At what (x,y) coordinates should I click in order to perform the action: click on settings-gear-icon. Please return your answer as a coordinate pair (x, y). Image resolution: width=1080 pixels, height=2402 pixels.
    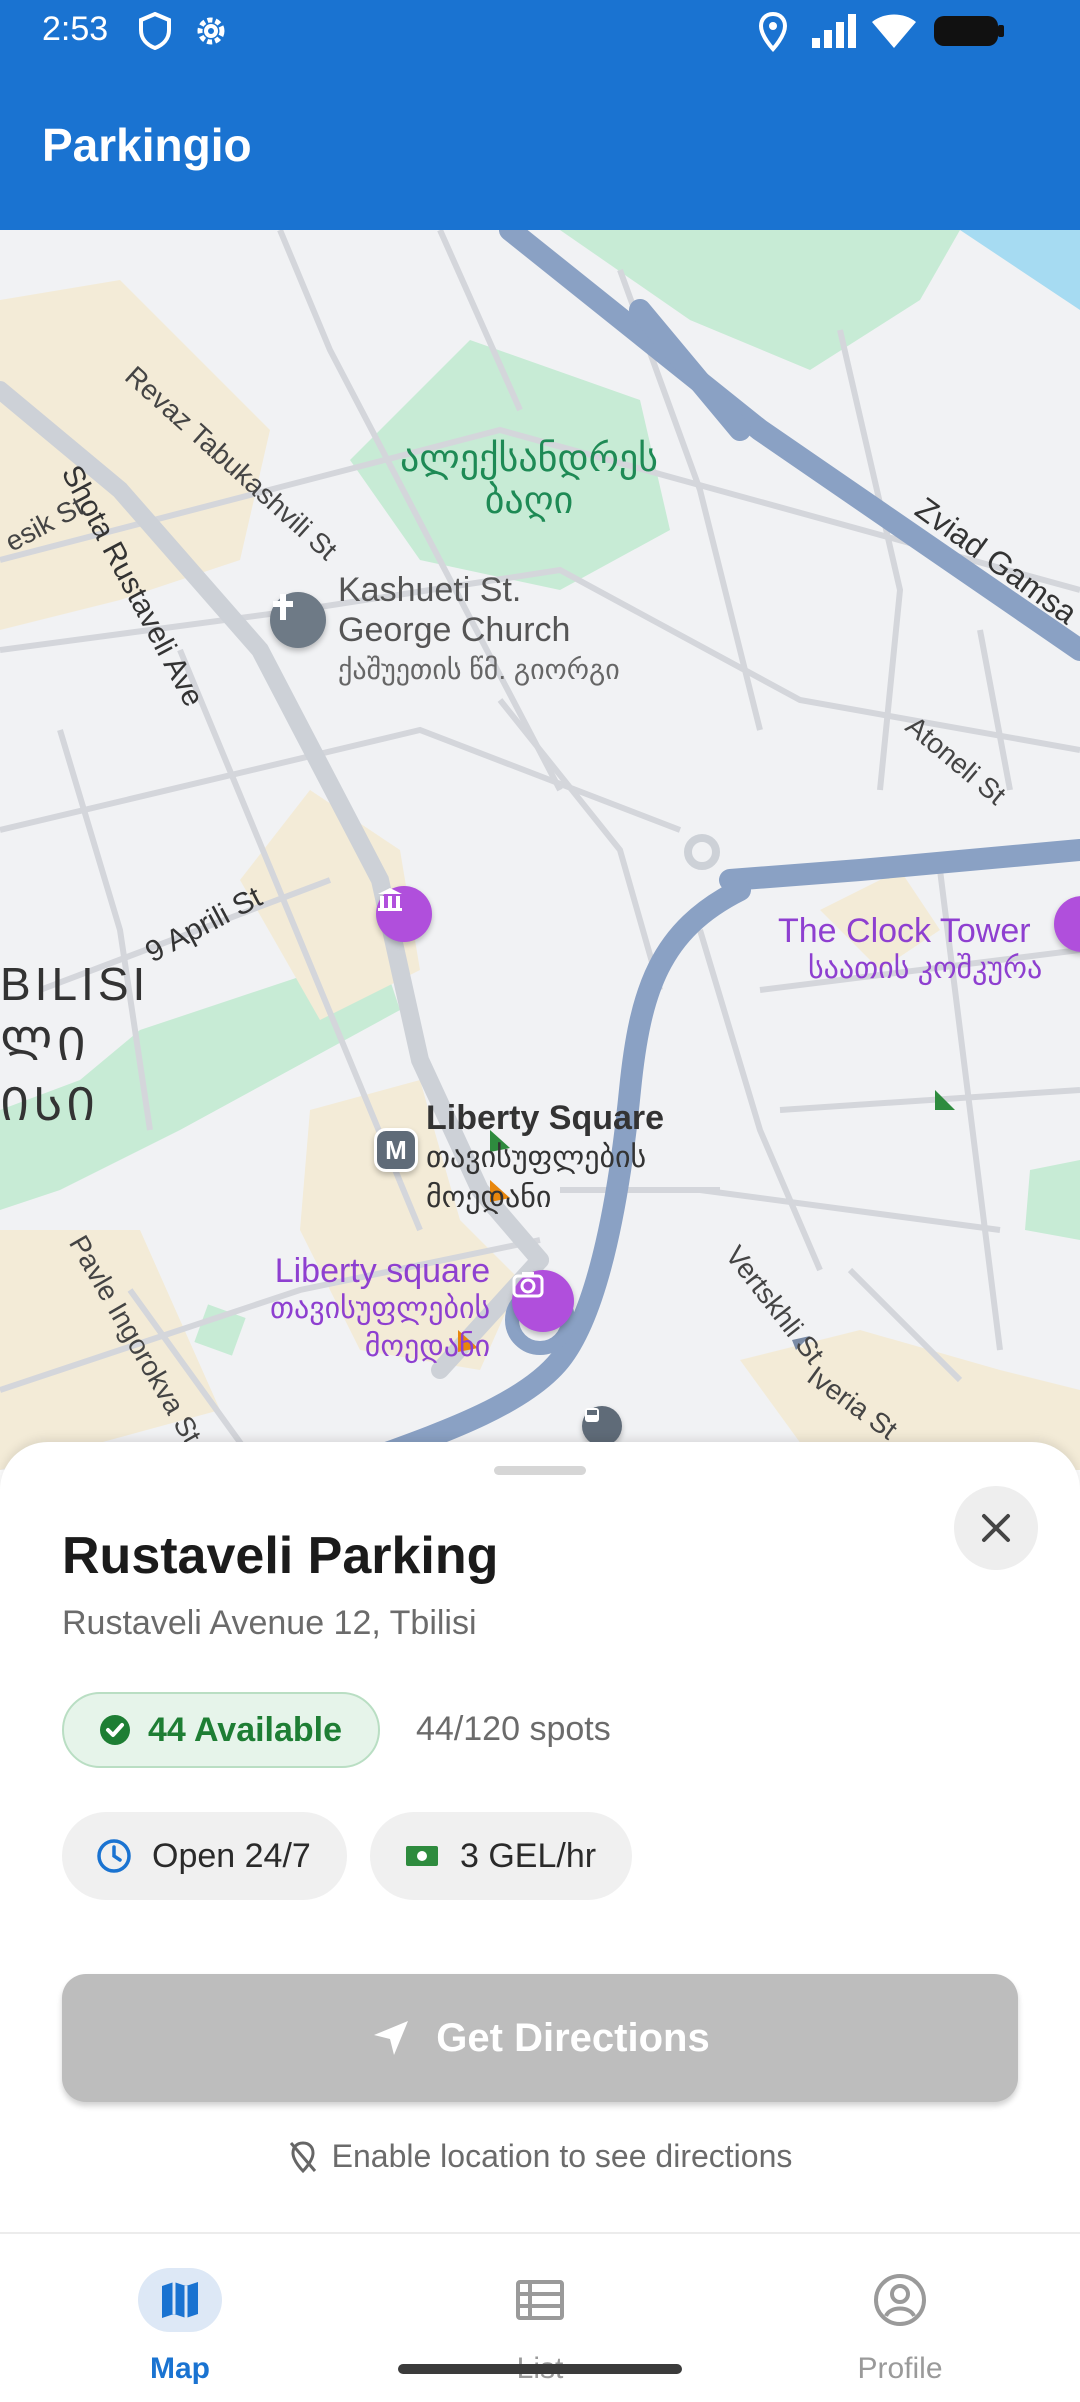
    Looking at the image, I should click on (211, 33).